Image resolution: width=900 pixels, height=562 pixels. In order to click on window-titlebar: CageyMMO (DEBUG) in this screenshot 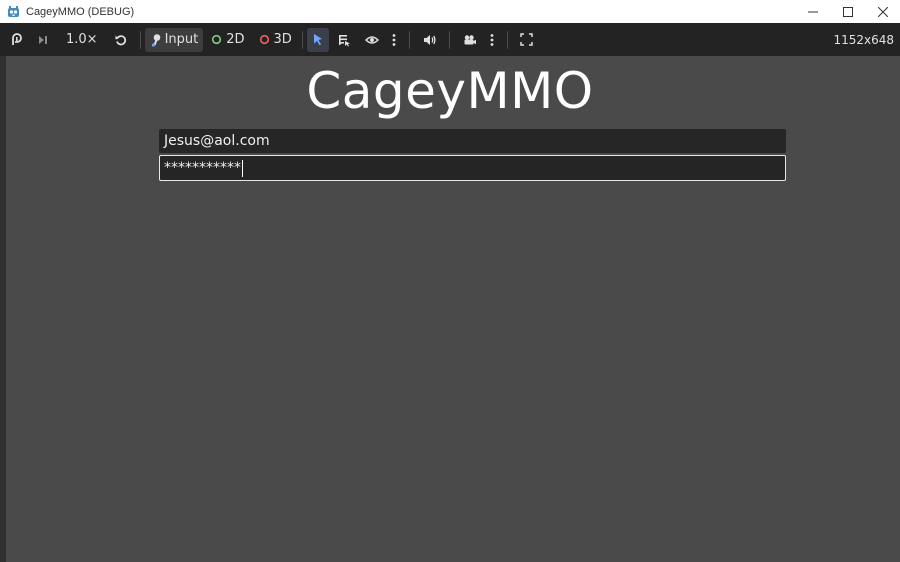, I will do `click(450, 11)`.